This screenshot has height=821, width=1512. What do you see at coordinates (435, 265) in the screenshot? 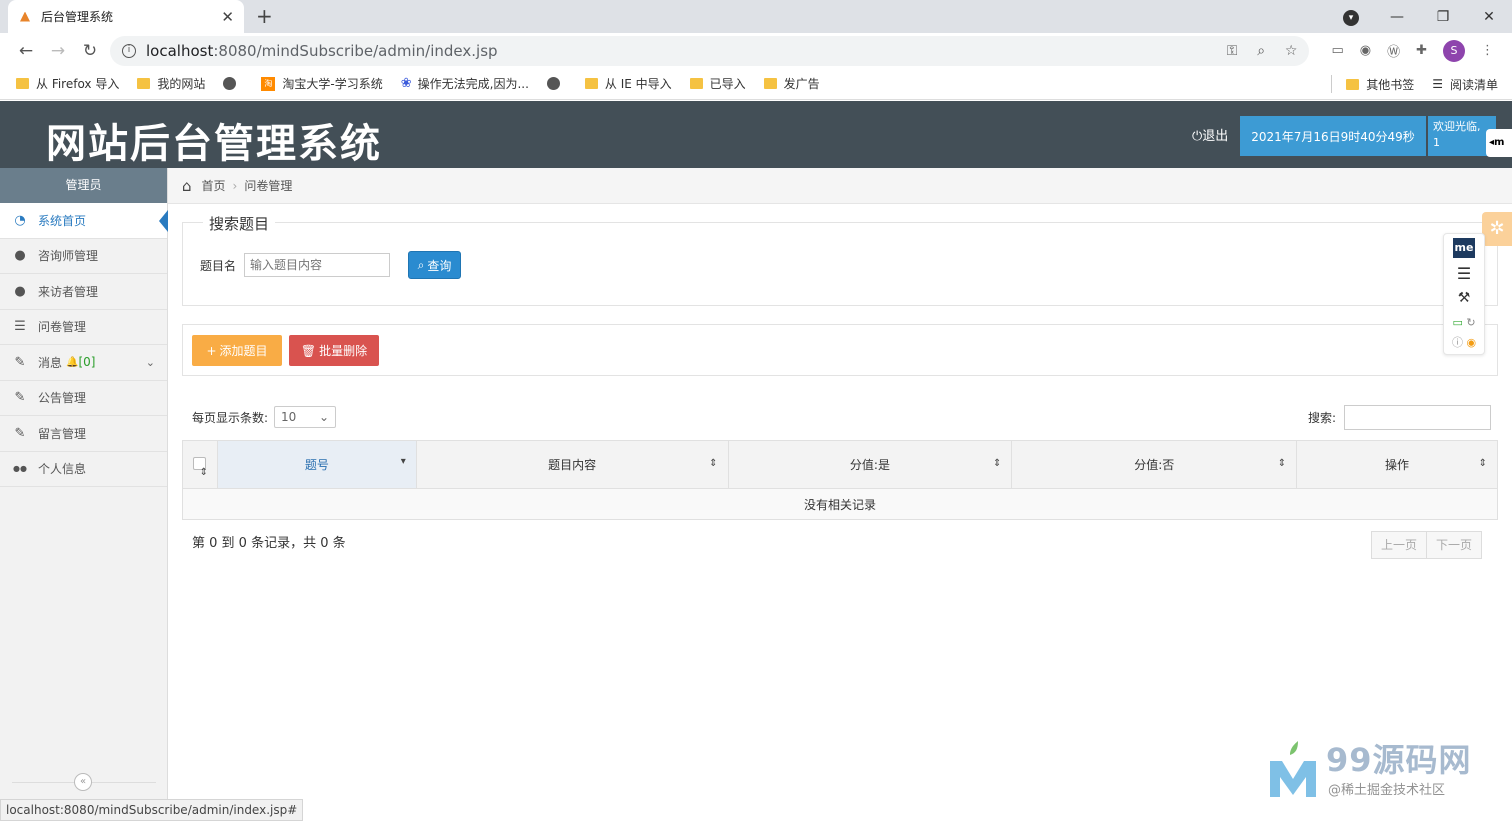
I see `query-button: ⌕ 查询` at bounding box center [435, 265].